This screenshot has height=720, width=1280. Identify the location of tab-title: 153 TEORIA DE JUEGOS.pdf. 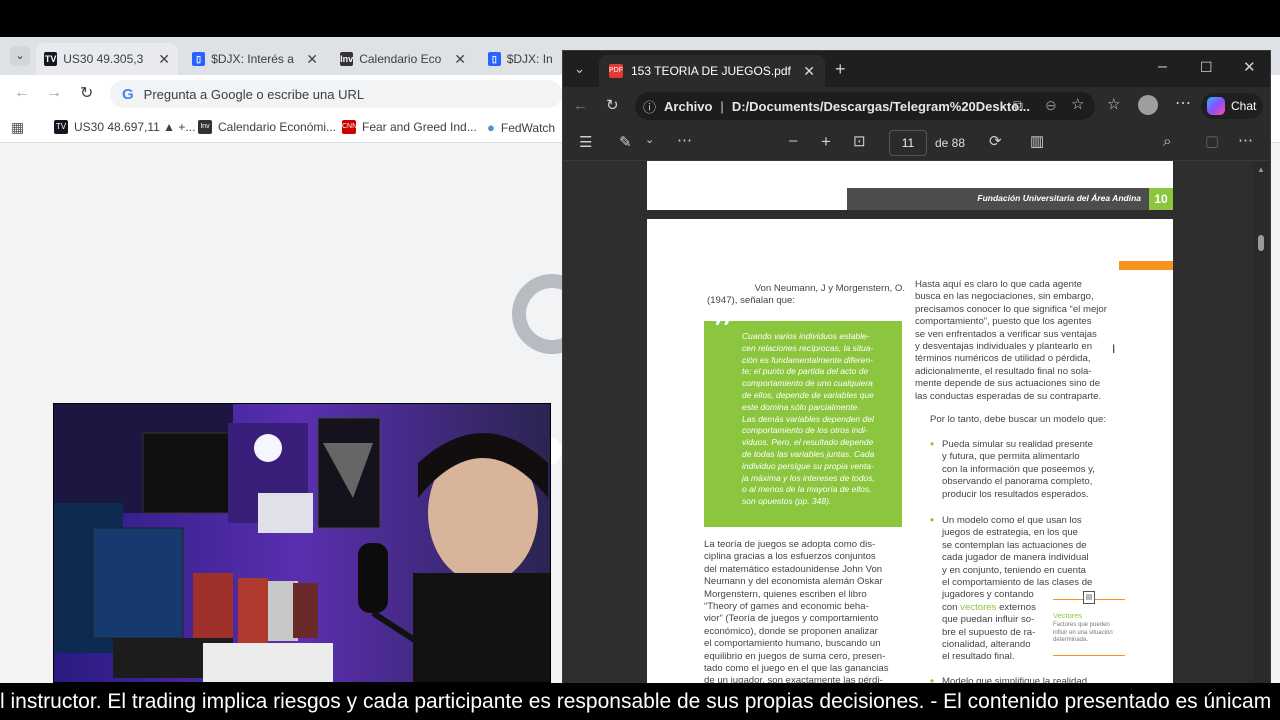
(711, 71).